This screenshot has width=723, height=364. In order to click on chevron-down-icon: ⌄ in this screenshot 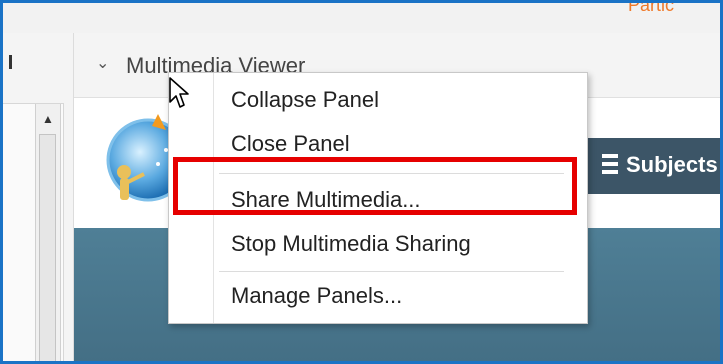, I will do `click(102, 63)`.